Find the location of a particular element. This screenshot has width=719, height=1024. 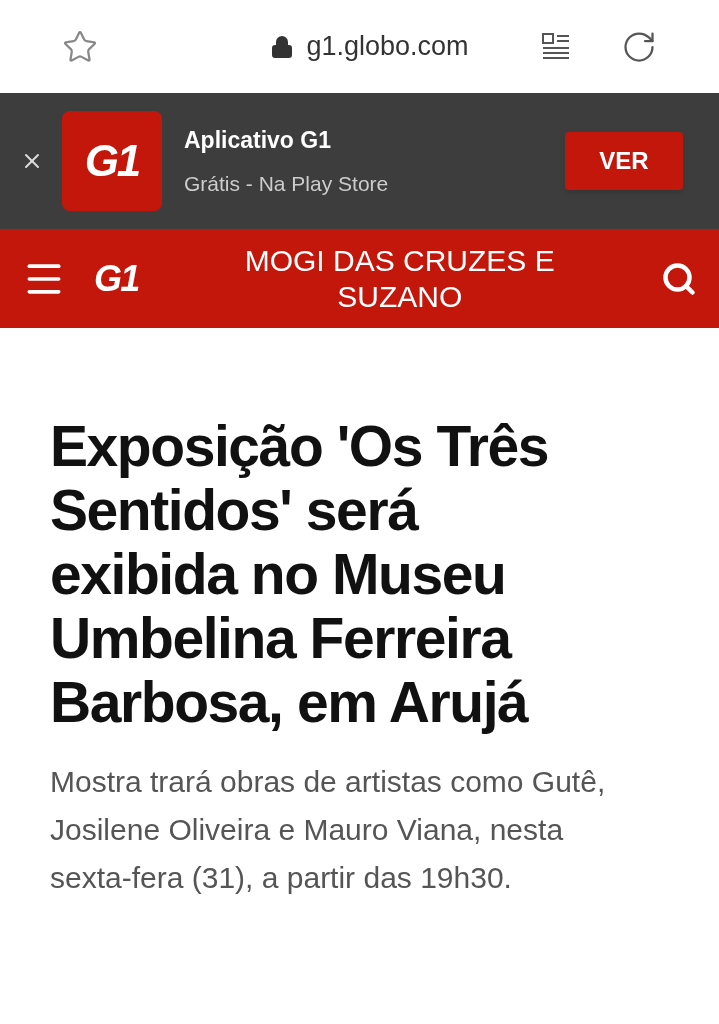

lock-icon is located at coordinates (282, 46).